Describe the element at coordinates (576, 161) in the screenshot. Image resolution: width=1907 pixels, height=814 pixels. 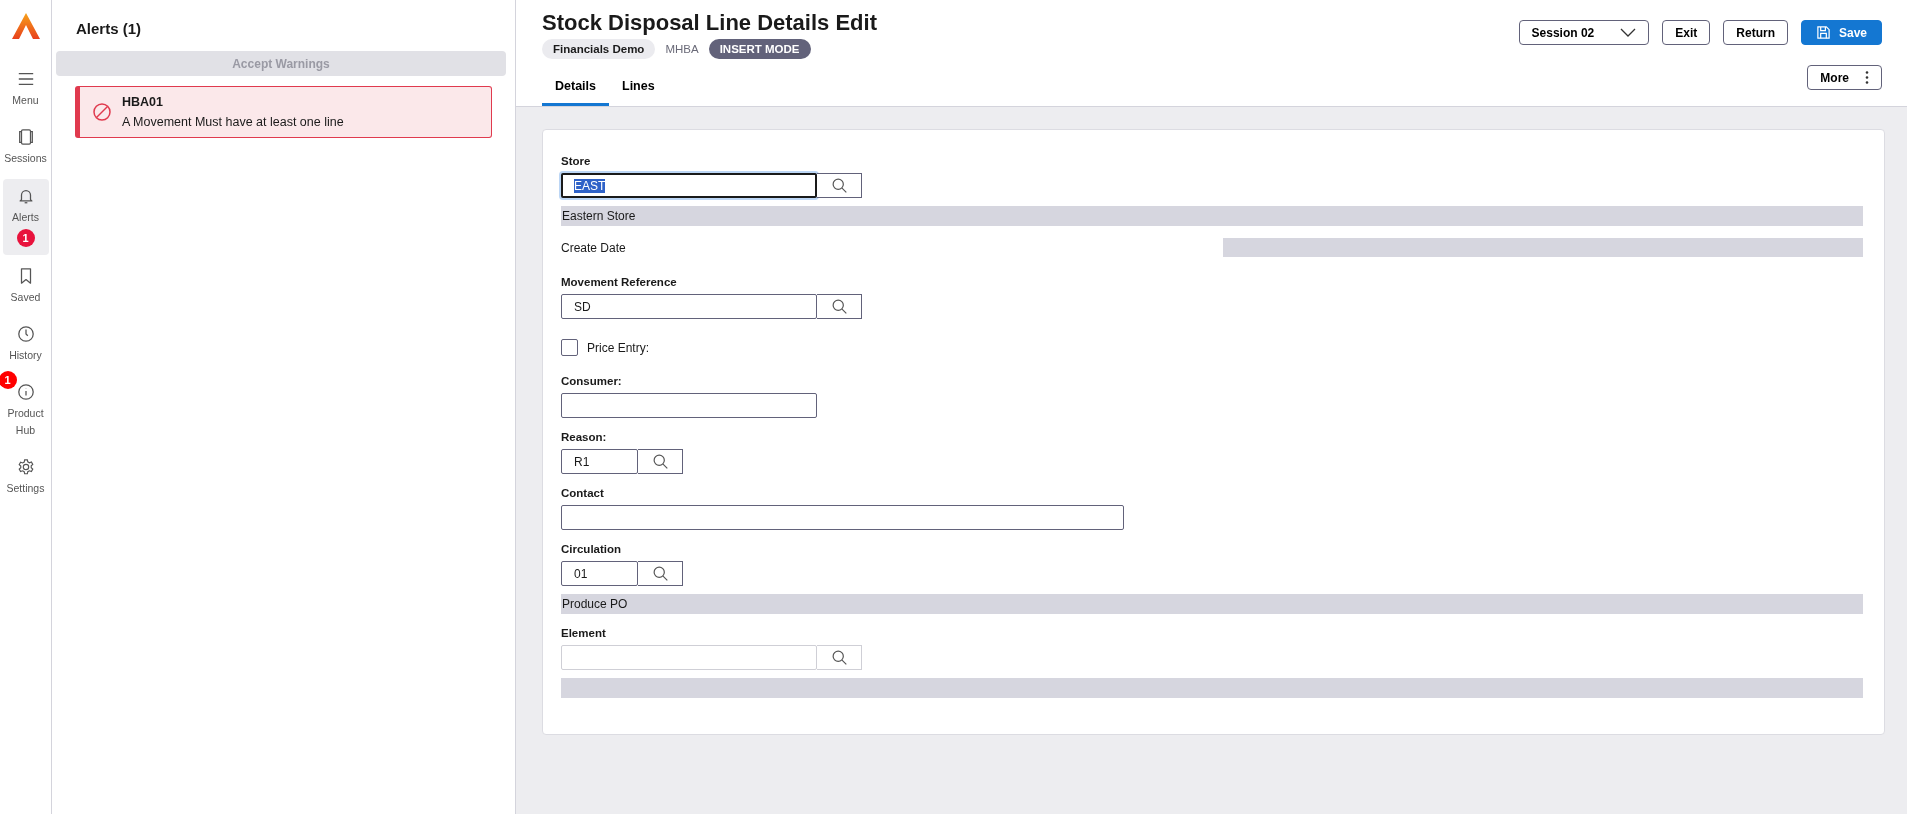
I see `field-label: Store` at that location.